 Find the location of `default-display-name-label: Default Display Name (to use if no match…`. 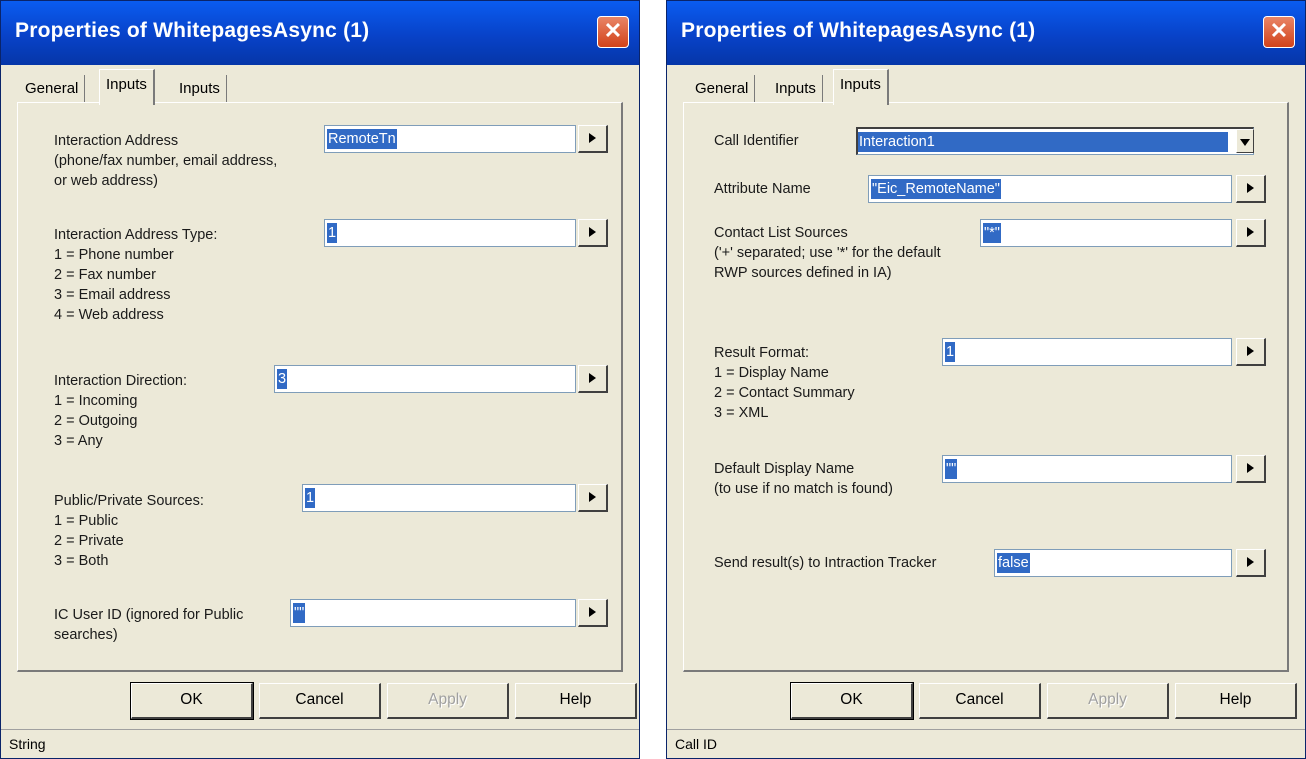

default-display-name-label: Default Display Name (to use if no match… is located at coordinates (803, 479).